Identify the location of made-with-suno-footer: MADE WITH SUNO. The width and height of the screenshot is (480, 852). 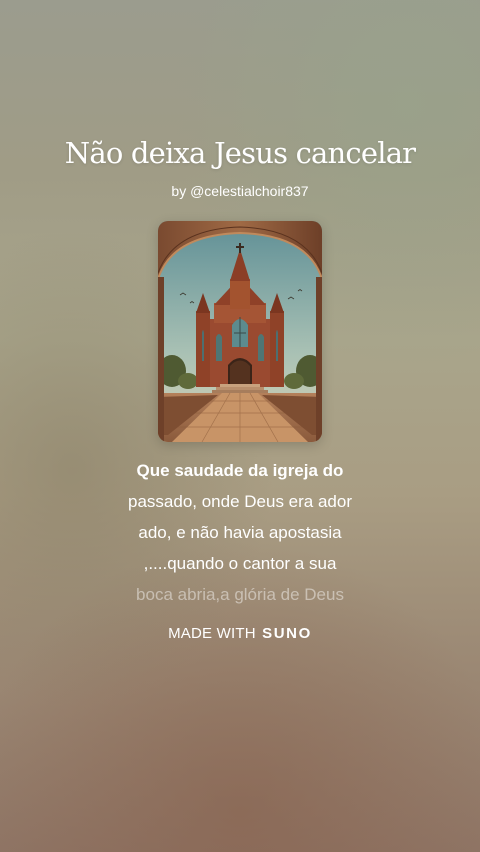
(240, 633).